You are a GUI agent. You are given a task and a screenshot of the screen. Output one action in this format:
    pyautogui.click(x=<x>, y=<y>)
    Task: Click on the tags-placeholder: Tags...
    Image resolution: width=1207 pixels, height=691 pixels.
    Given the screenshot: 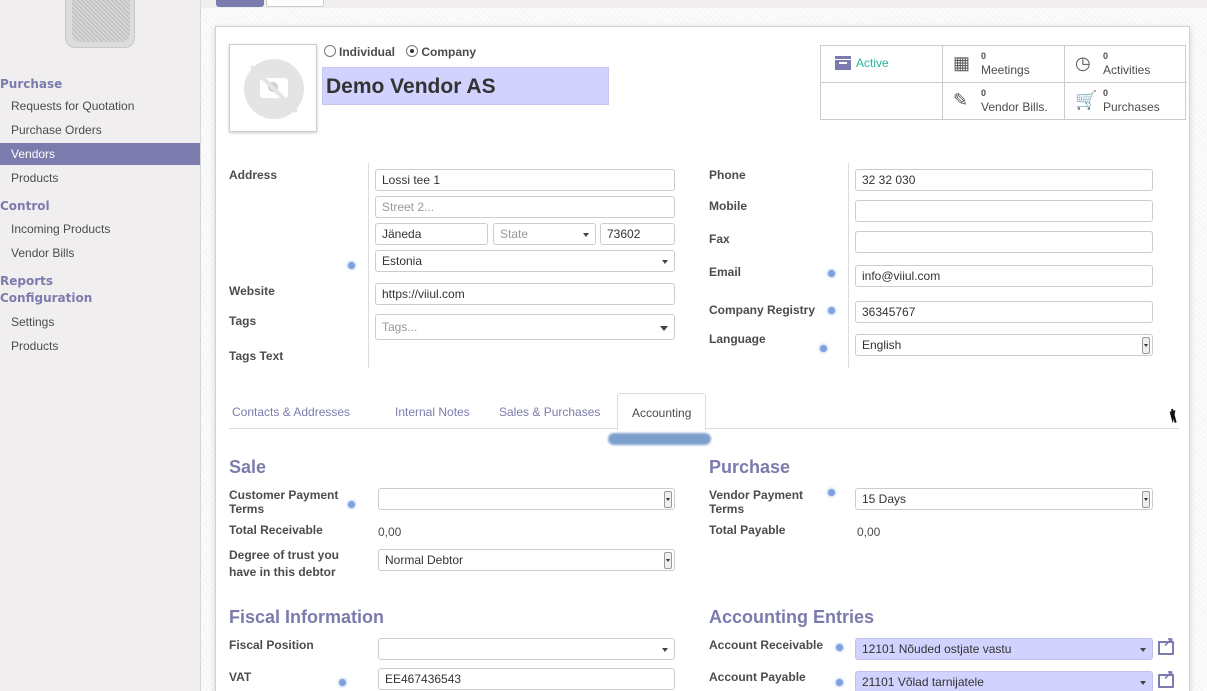 What is the action you would take?
    pyautogui.click(x=400, y=327)
    